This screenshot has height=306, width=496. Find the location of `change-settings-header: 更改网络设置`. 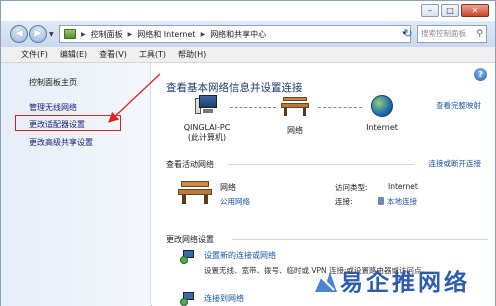

change-settings-header: 更改网络设置 is located at coordinates (190, 239).